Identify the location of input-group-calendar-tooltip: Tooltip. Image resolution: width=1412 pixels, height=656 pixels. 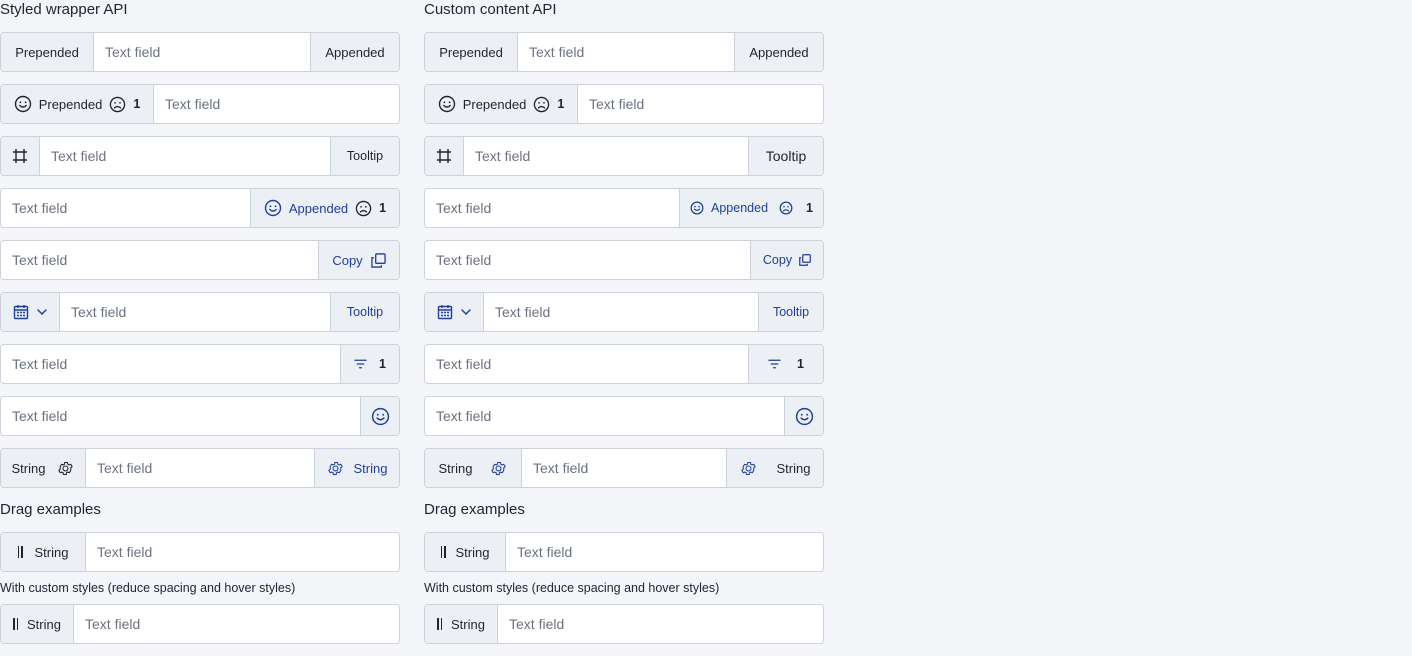
(624, 312).